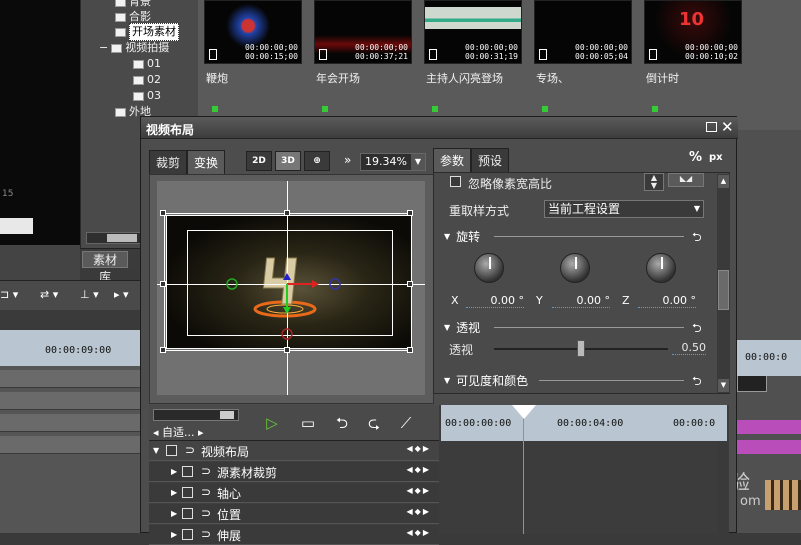 The image size is (801, 545). What do you see at coordinates (667, 301) in the screenshot?
I see `rotation-z-value: 0.00 °` at bounding box center [667, 301].